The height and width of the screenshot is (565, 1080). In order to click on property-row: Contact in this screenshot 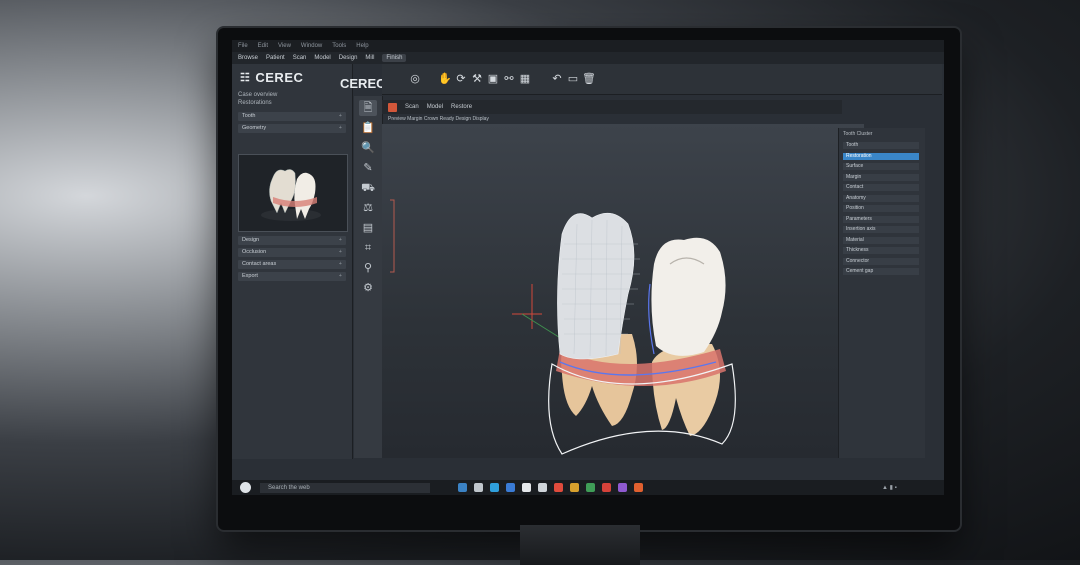, I will do `click(881, 187)`.